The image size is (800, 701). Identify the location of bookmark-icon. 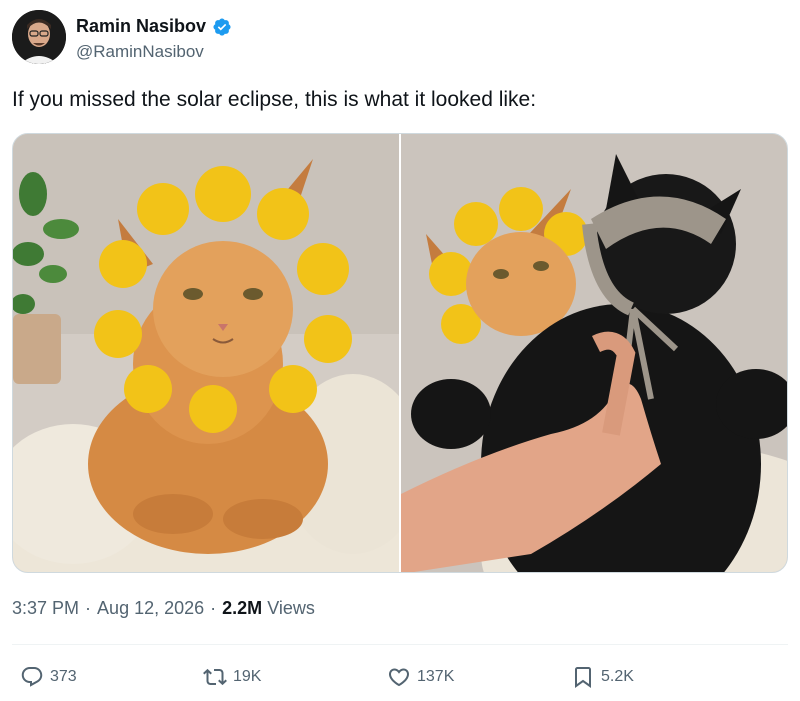
(583, 677).